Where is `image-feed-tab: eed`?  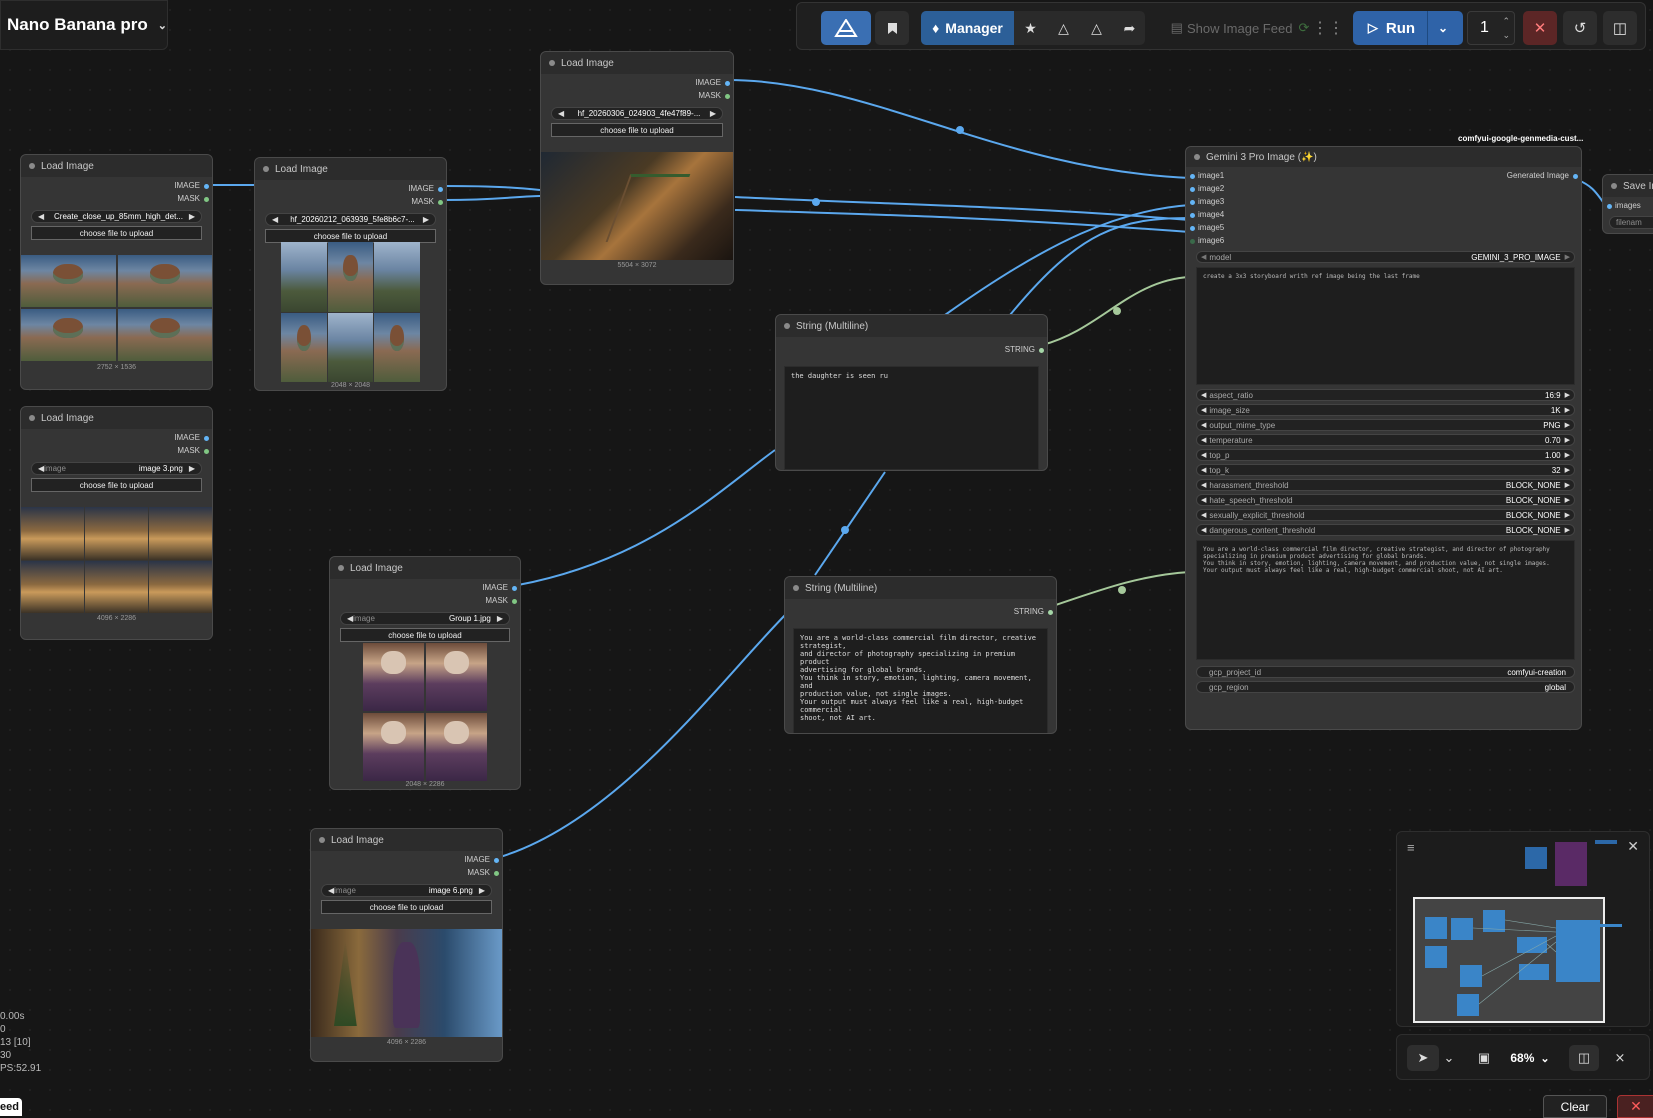 image-feed-tab: eed is located at coordinates (11, 1107).